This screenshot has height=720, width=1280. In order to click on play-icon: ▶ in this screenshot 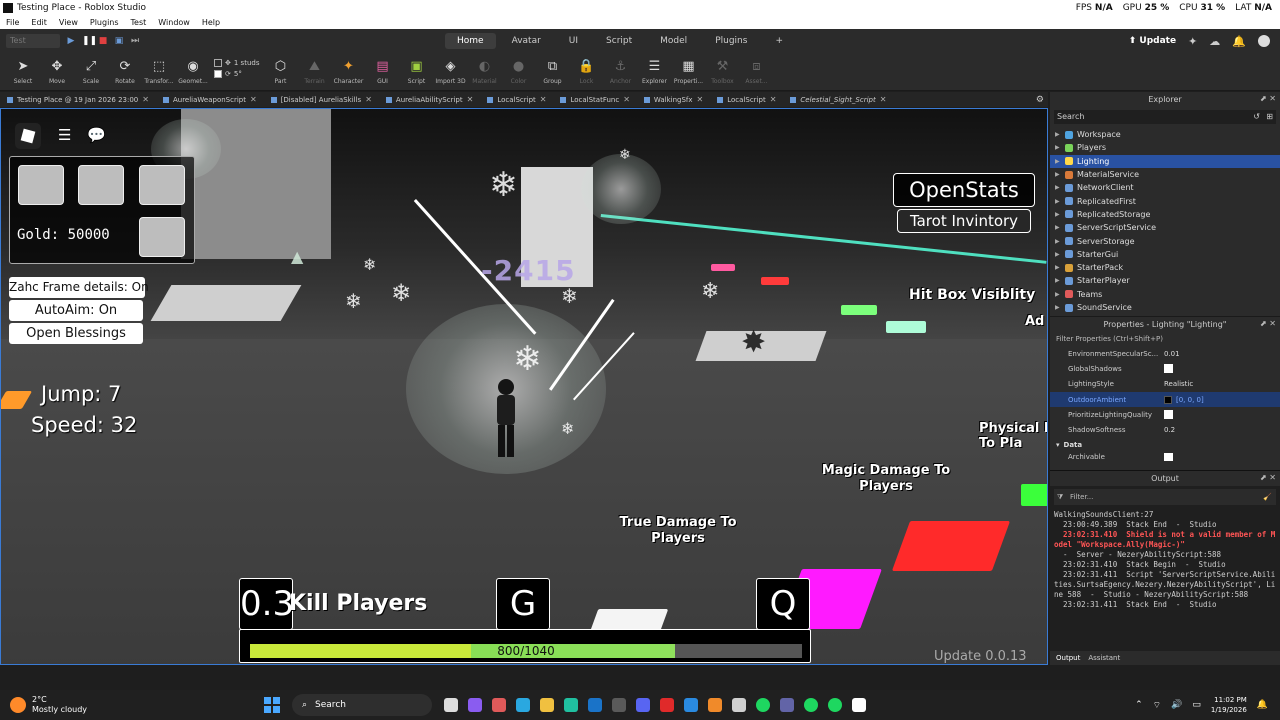, I will do `click(71, 41)`.